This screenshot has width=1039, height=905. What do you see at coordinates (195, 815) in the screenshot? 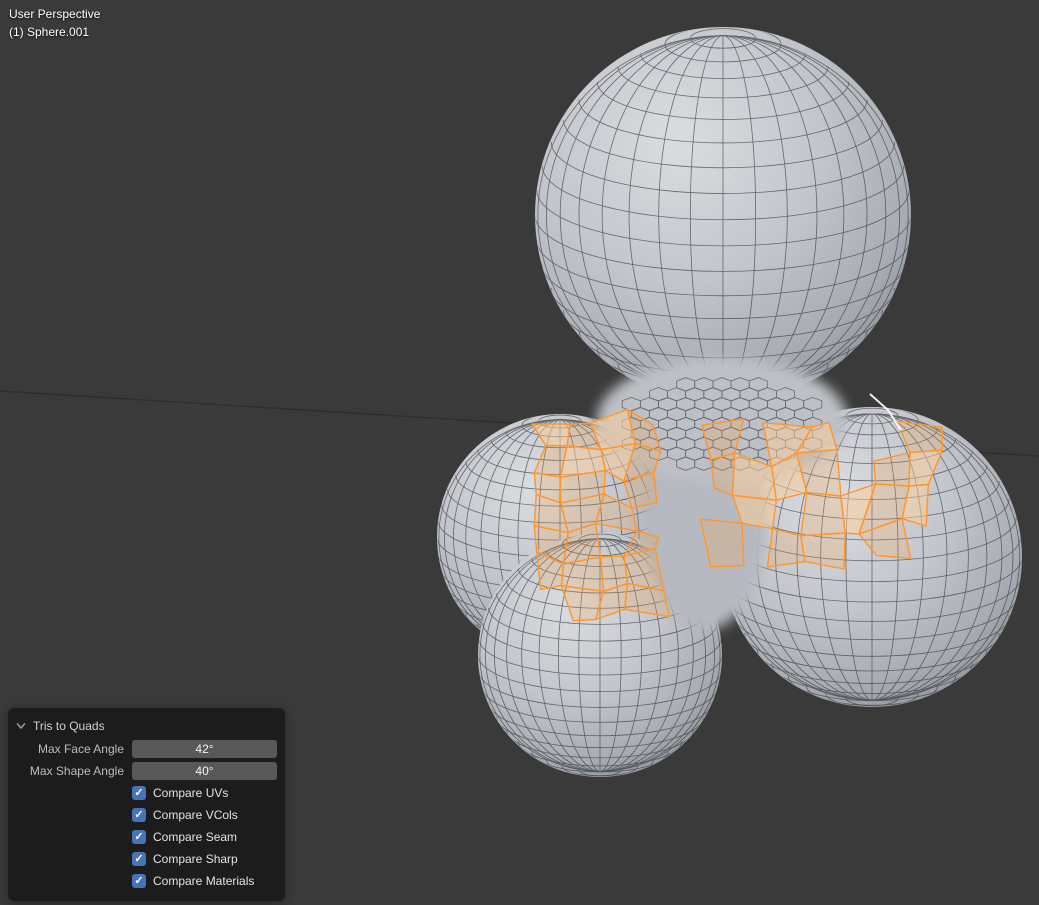
I see `compare-vcols-label: Compare VCols` at bounding box center [195, 815].